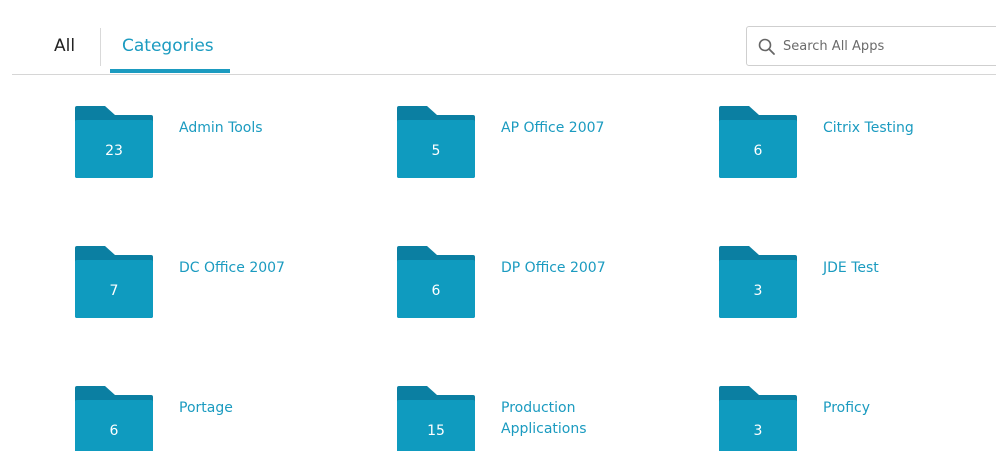 The image size is (996, 451). Describe the element at coordinates (114, 151) in the screenshot. I see `folder-count: 23` at that location.